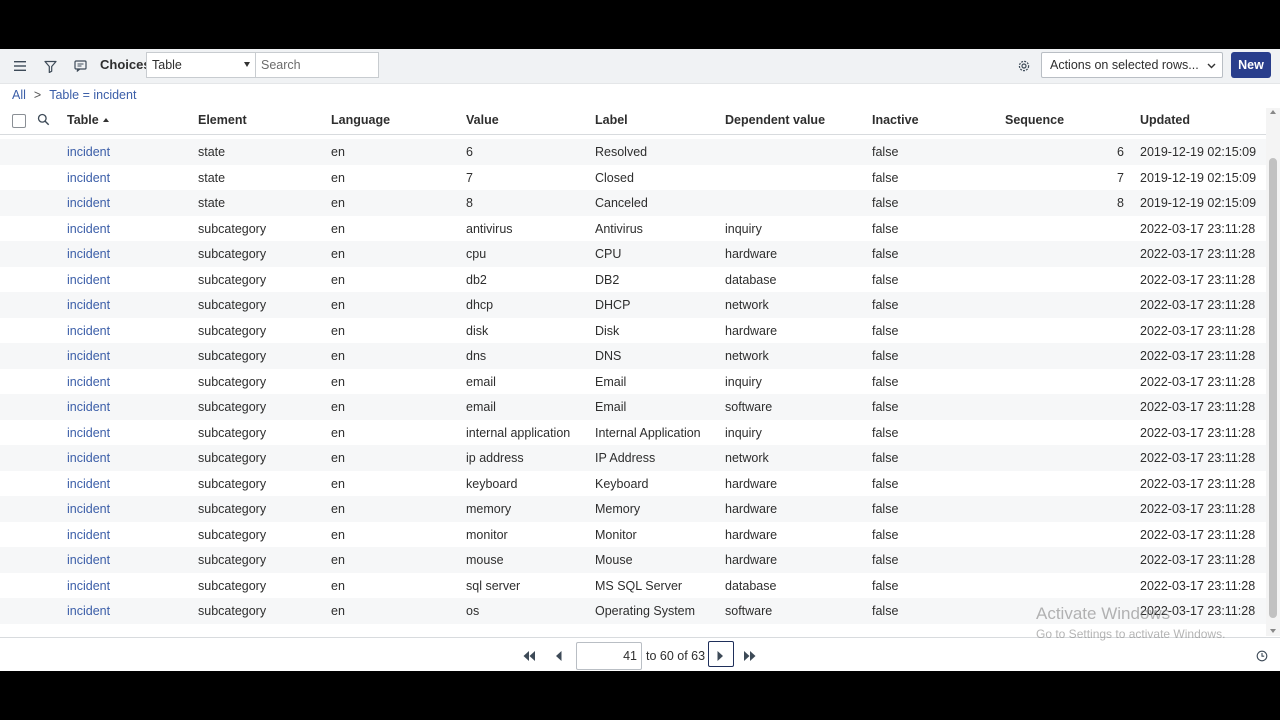 Image resolution: width=1280 pixels, height=720 pixels. I want to click on column-header-table: Table, so click(88, 120).